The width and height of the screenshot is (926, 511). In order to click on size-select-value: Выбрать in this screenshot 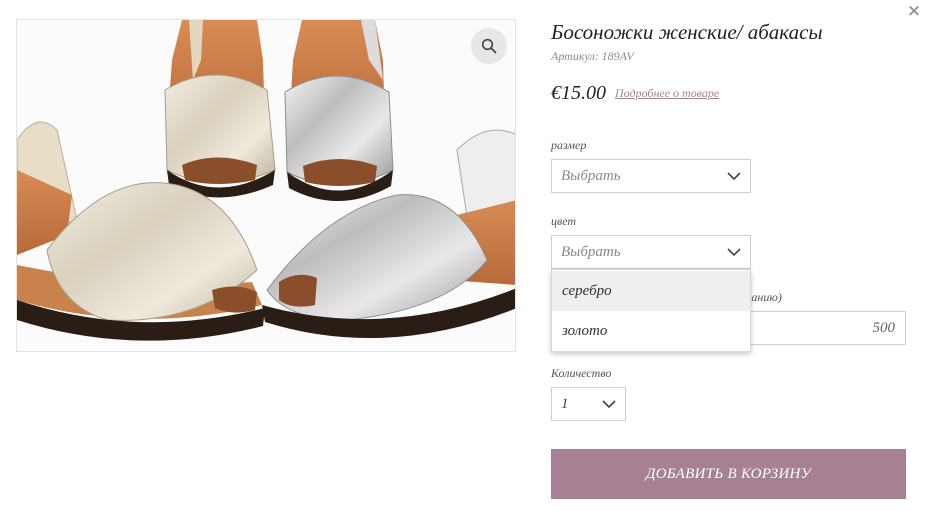, I will do `click(591, 176)`.